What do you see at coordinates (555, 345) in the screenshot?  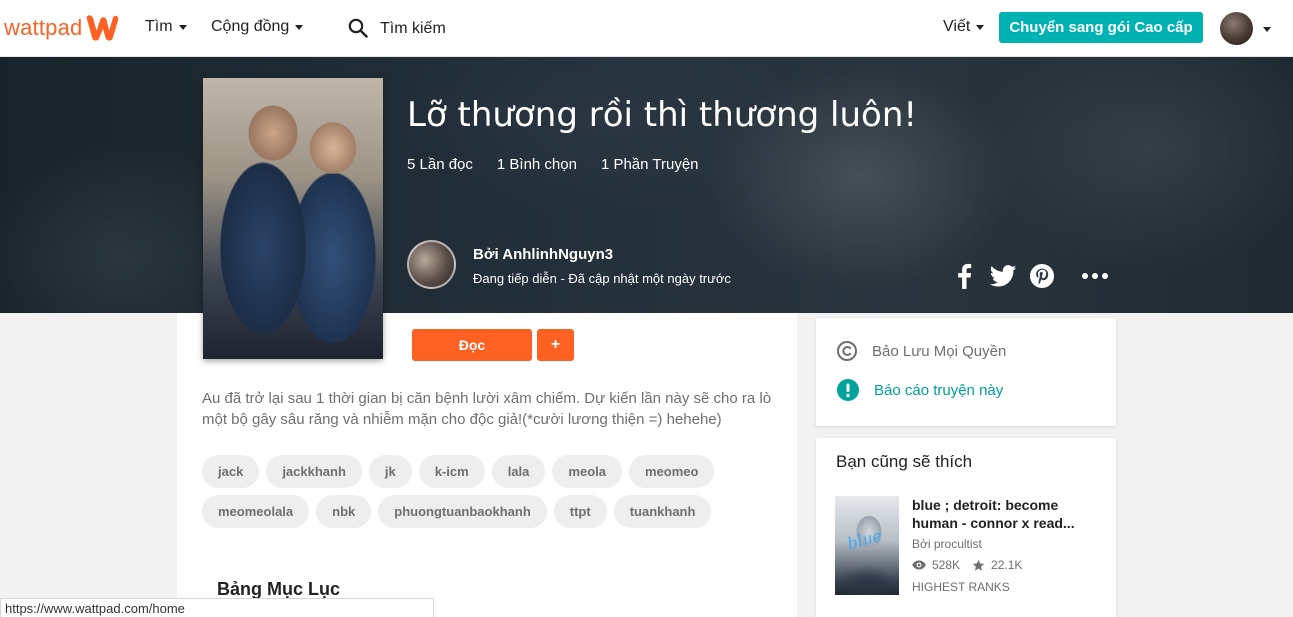 I see `add-to-list-button: +` at bounding box center [555, 345].